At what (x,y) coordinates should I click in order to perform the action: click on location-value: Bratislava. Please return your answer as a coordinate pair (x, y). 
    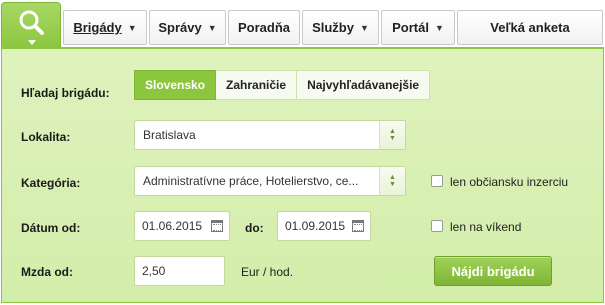
    Looking at the image, I should click on (169, 135).